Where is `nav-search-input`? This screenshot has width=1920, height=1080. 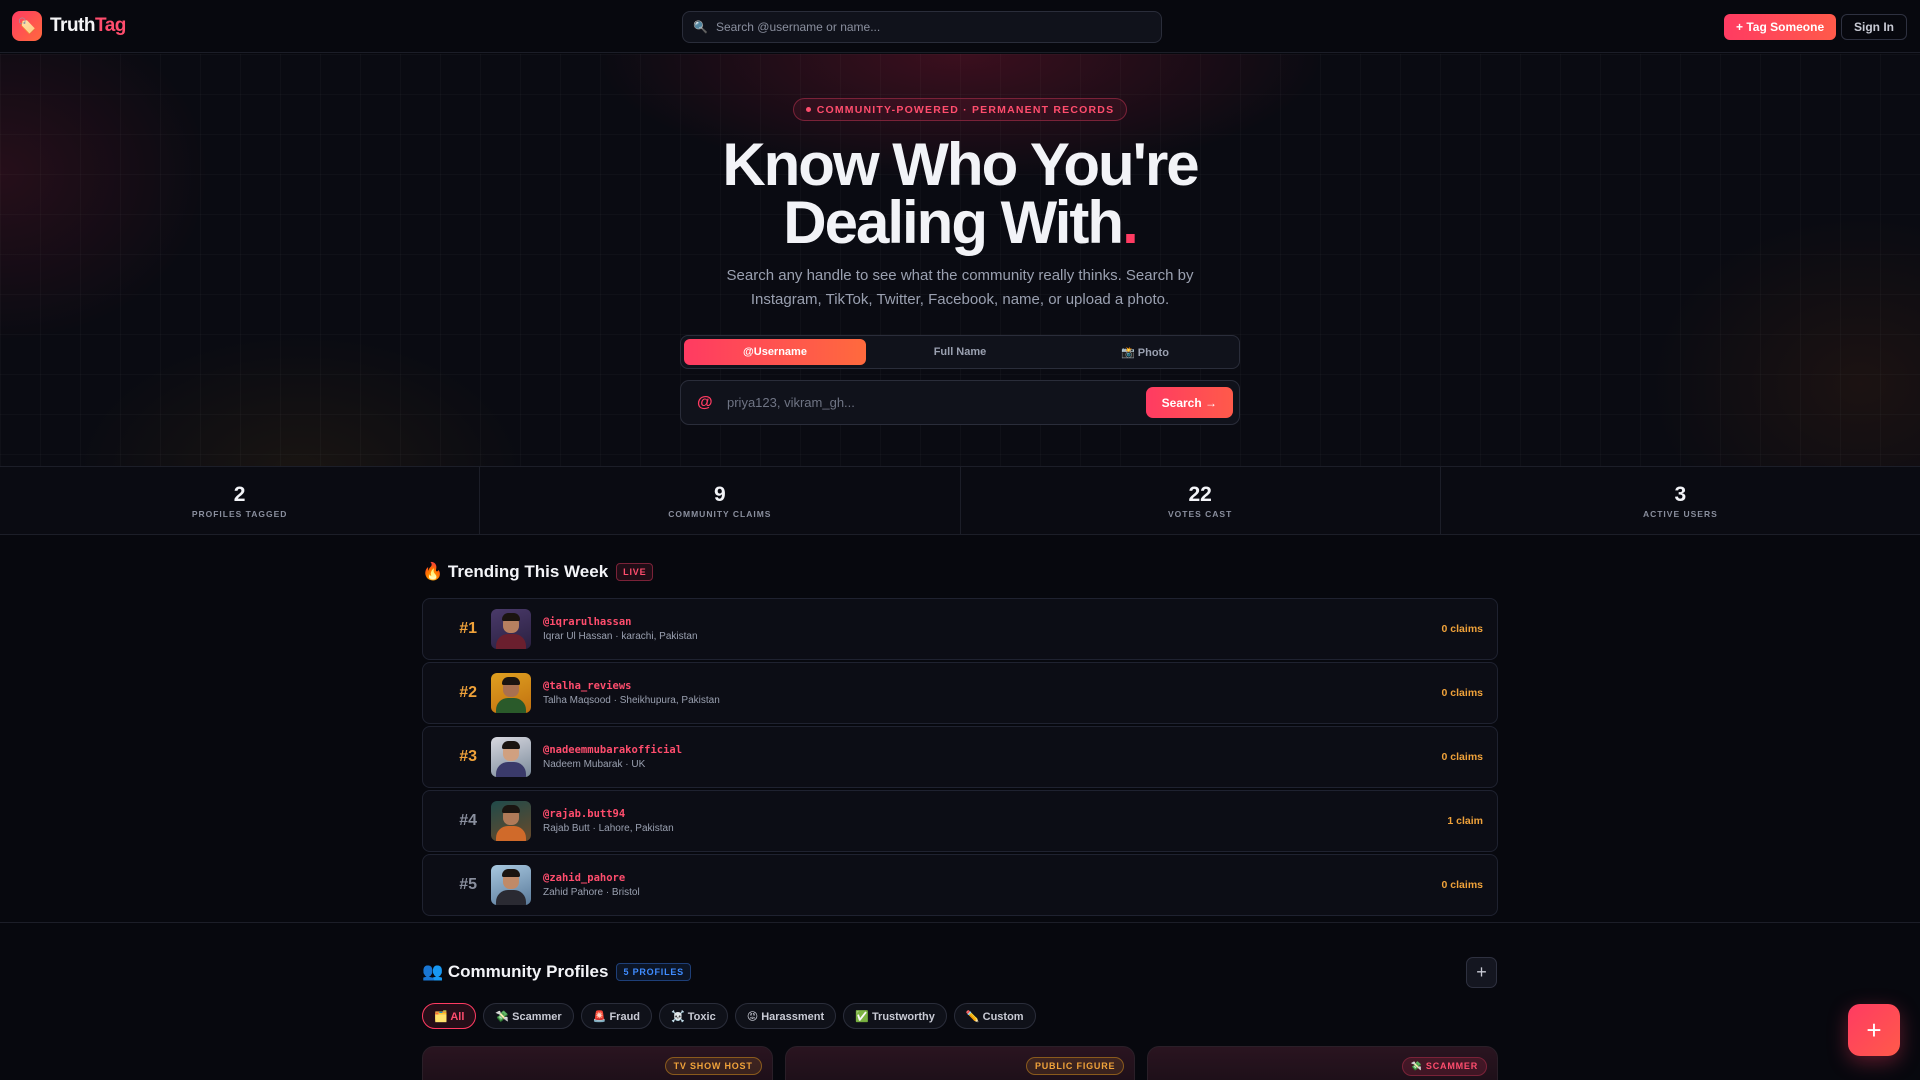
nav-search-input is located at coordinates (925, 27).